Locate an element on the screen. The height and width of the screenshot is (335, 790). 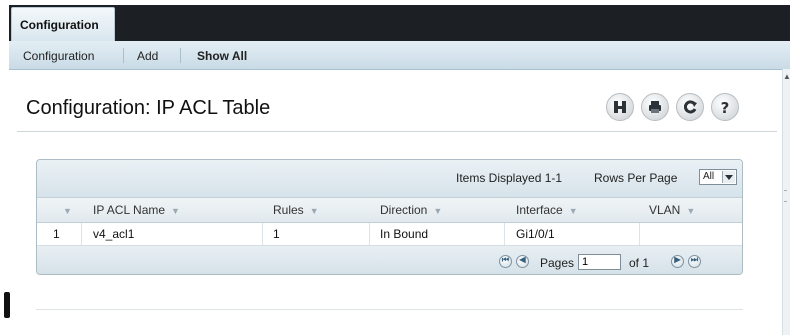
sub-navigation: Configuration Add Show All is located at coordinates (399, 55).